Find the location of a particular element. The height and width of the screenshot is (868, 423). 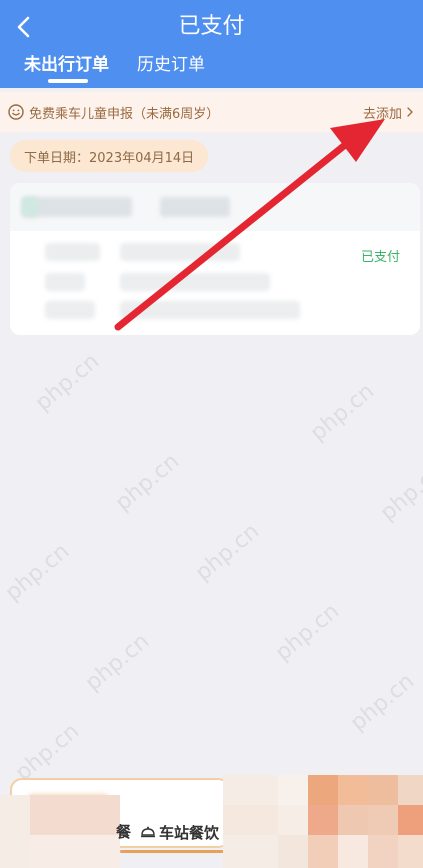

blurred-tag is located at coordinates (30, 207).